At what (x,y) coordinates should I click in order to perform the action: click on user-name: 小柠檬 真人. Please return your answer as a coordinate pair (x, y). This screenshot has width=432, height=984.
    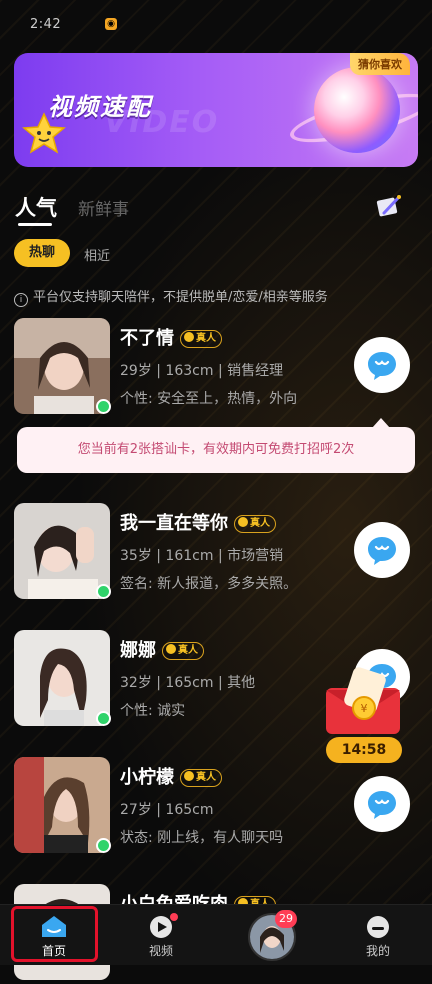
    Looking at the image, I should click on (171, 776).